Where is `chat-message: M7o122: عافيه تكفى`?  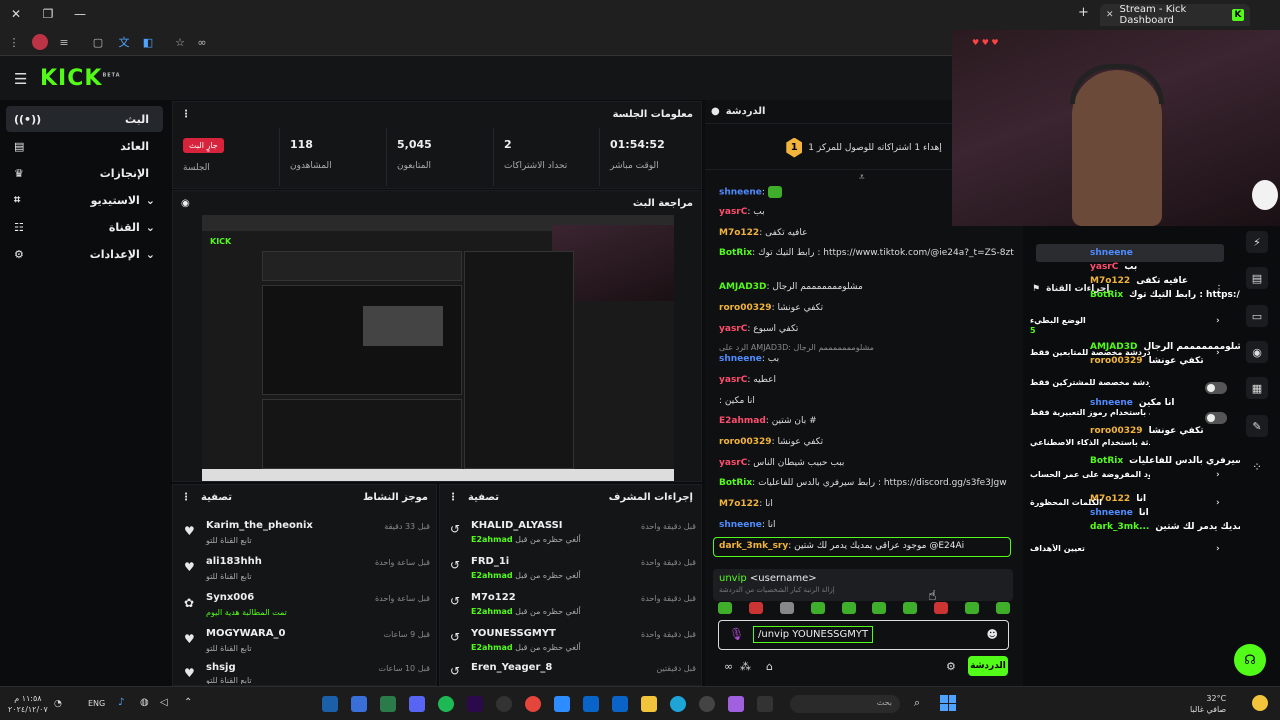 chat-message: M7o122: عافيه تكفى is located at coordinates (866, 233).